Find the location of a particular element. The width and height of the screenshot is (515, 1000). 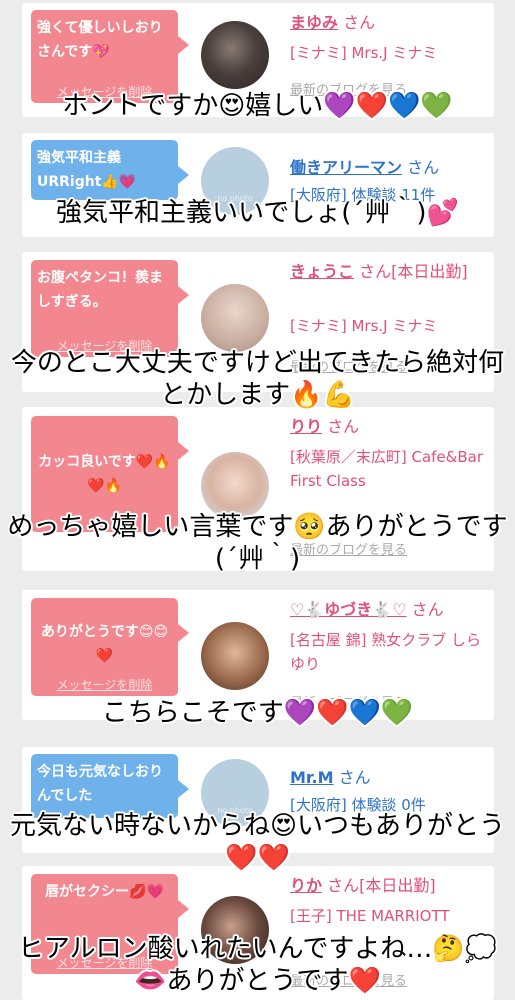

user-name-line: まゆみ さん is located at coordinates (389, 23).